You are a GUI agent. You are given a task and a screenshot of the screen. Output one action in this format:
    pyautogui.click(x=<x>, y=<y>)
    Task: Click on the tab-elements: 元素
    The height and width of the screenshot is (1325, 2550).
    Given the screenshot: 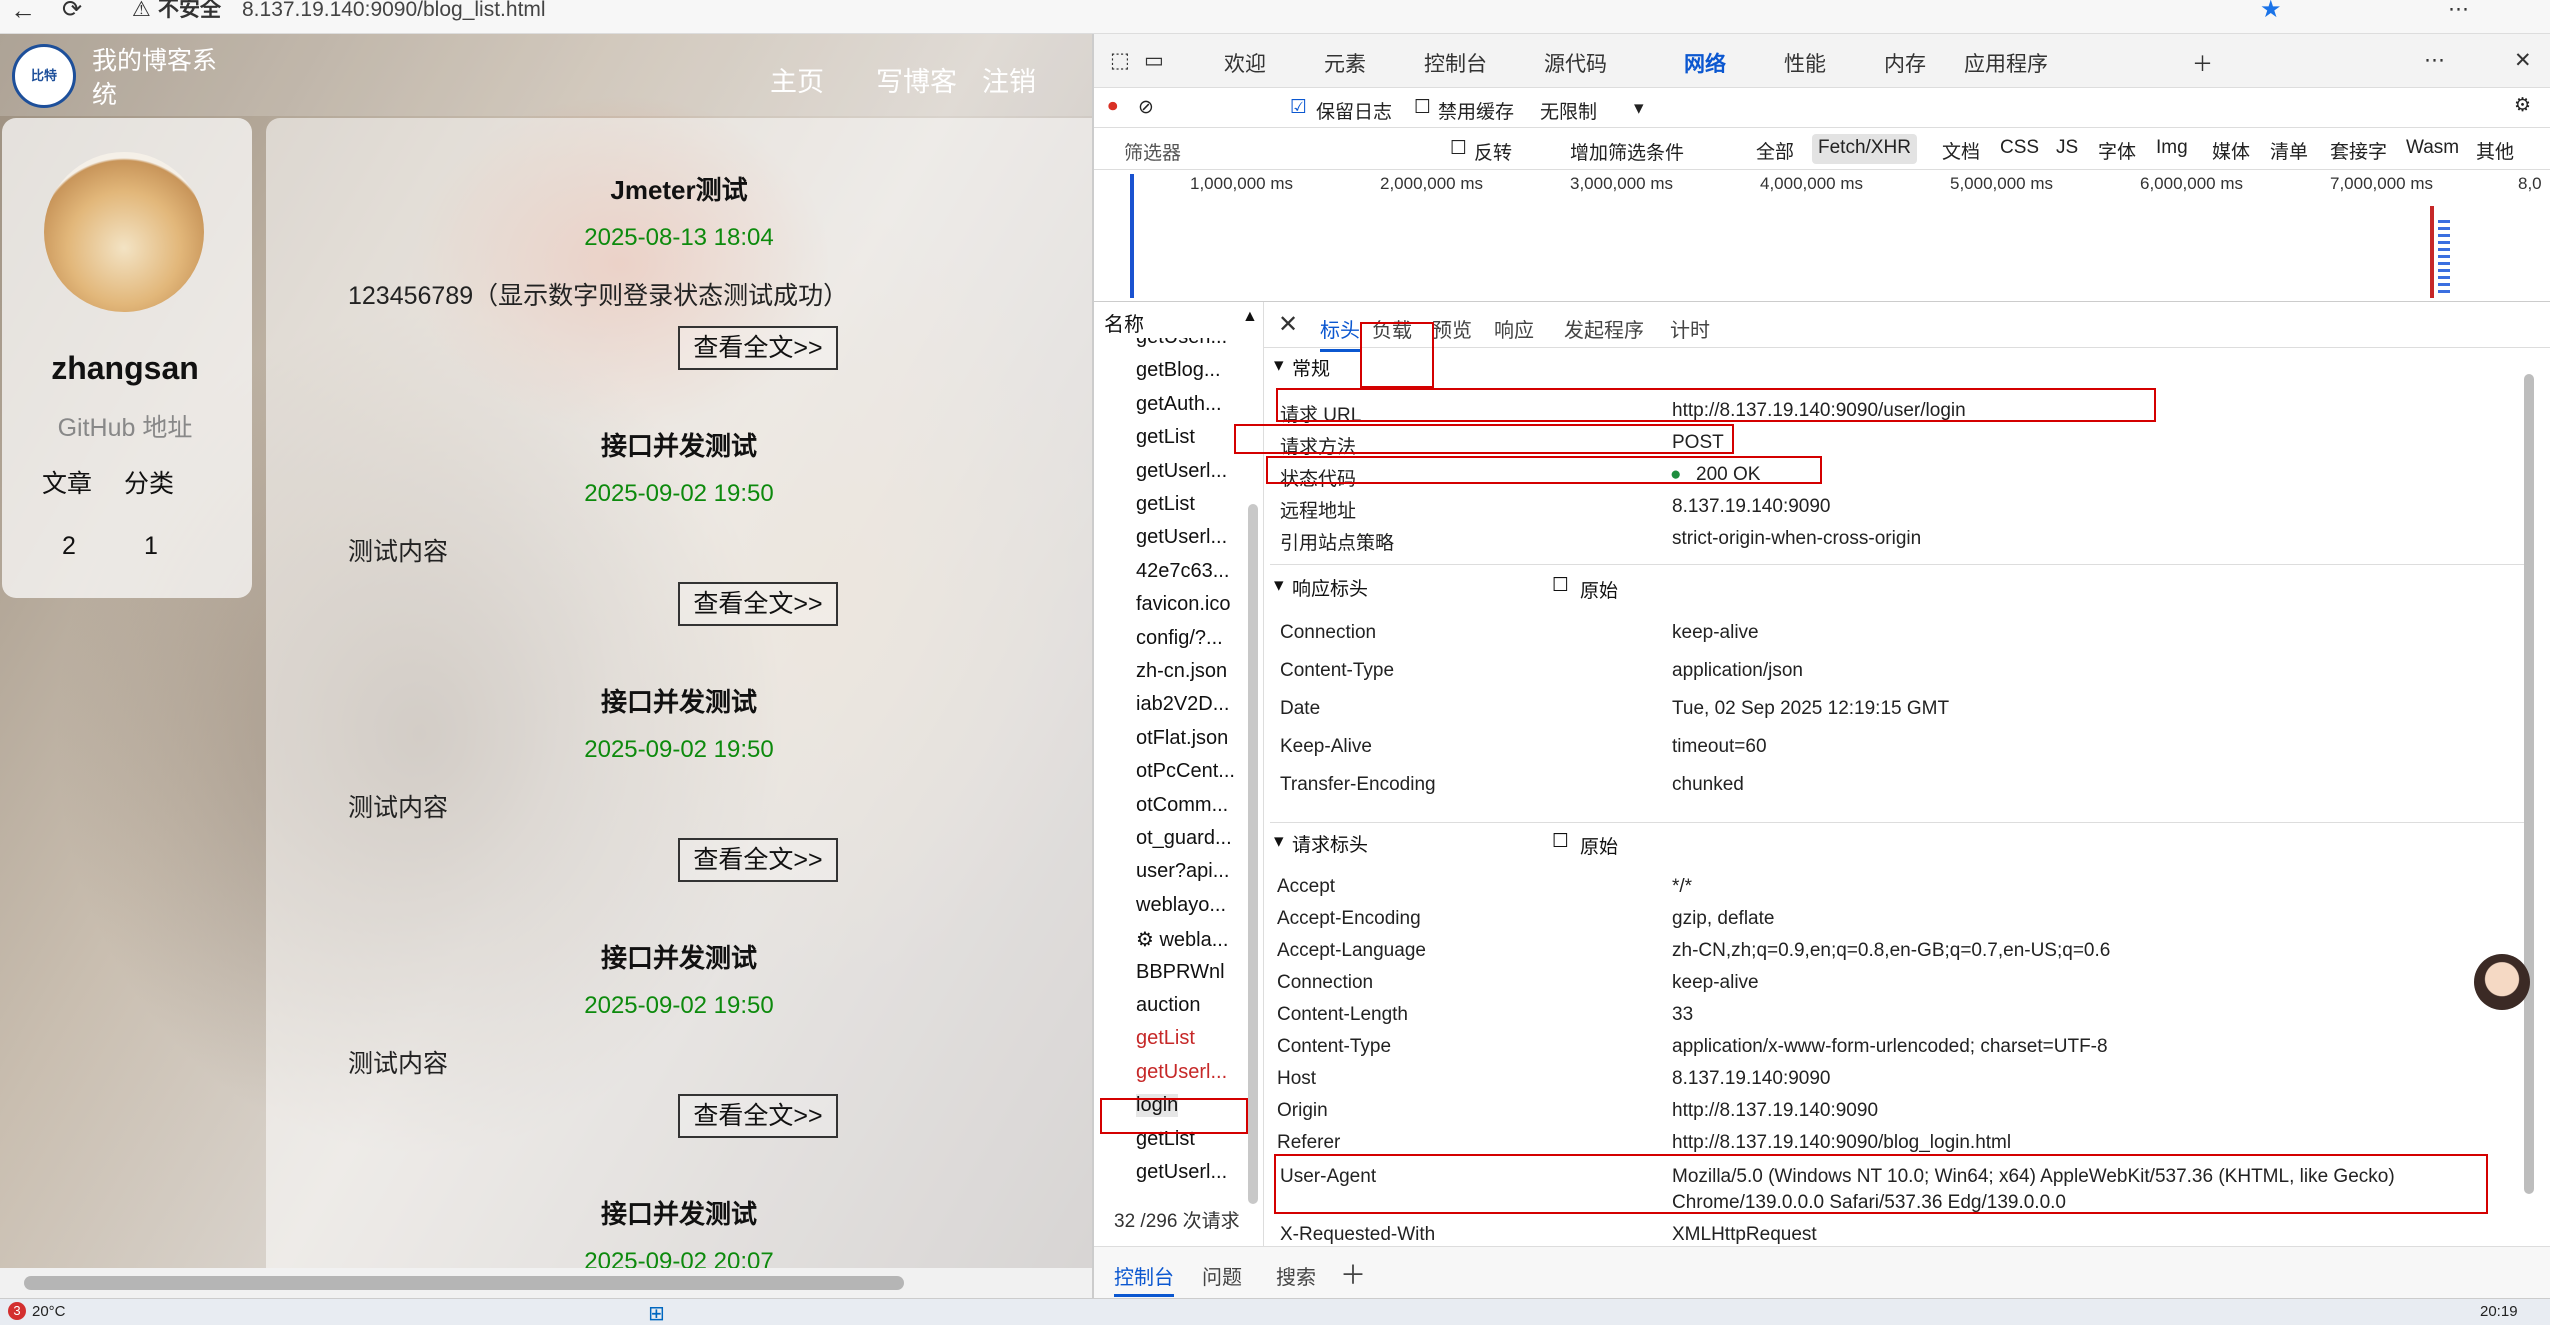 What is the action you would take?
    pyautogui.click(x=1345, y=63)
    